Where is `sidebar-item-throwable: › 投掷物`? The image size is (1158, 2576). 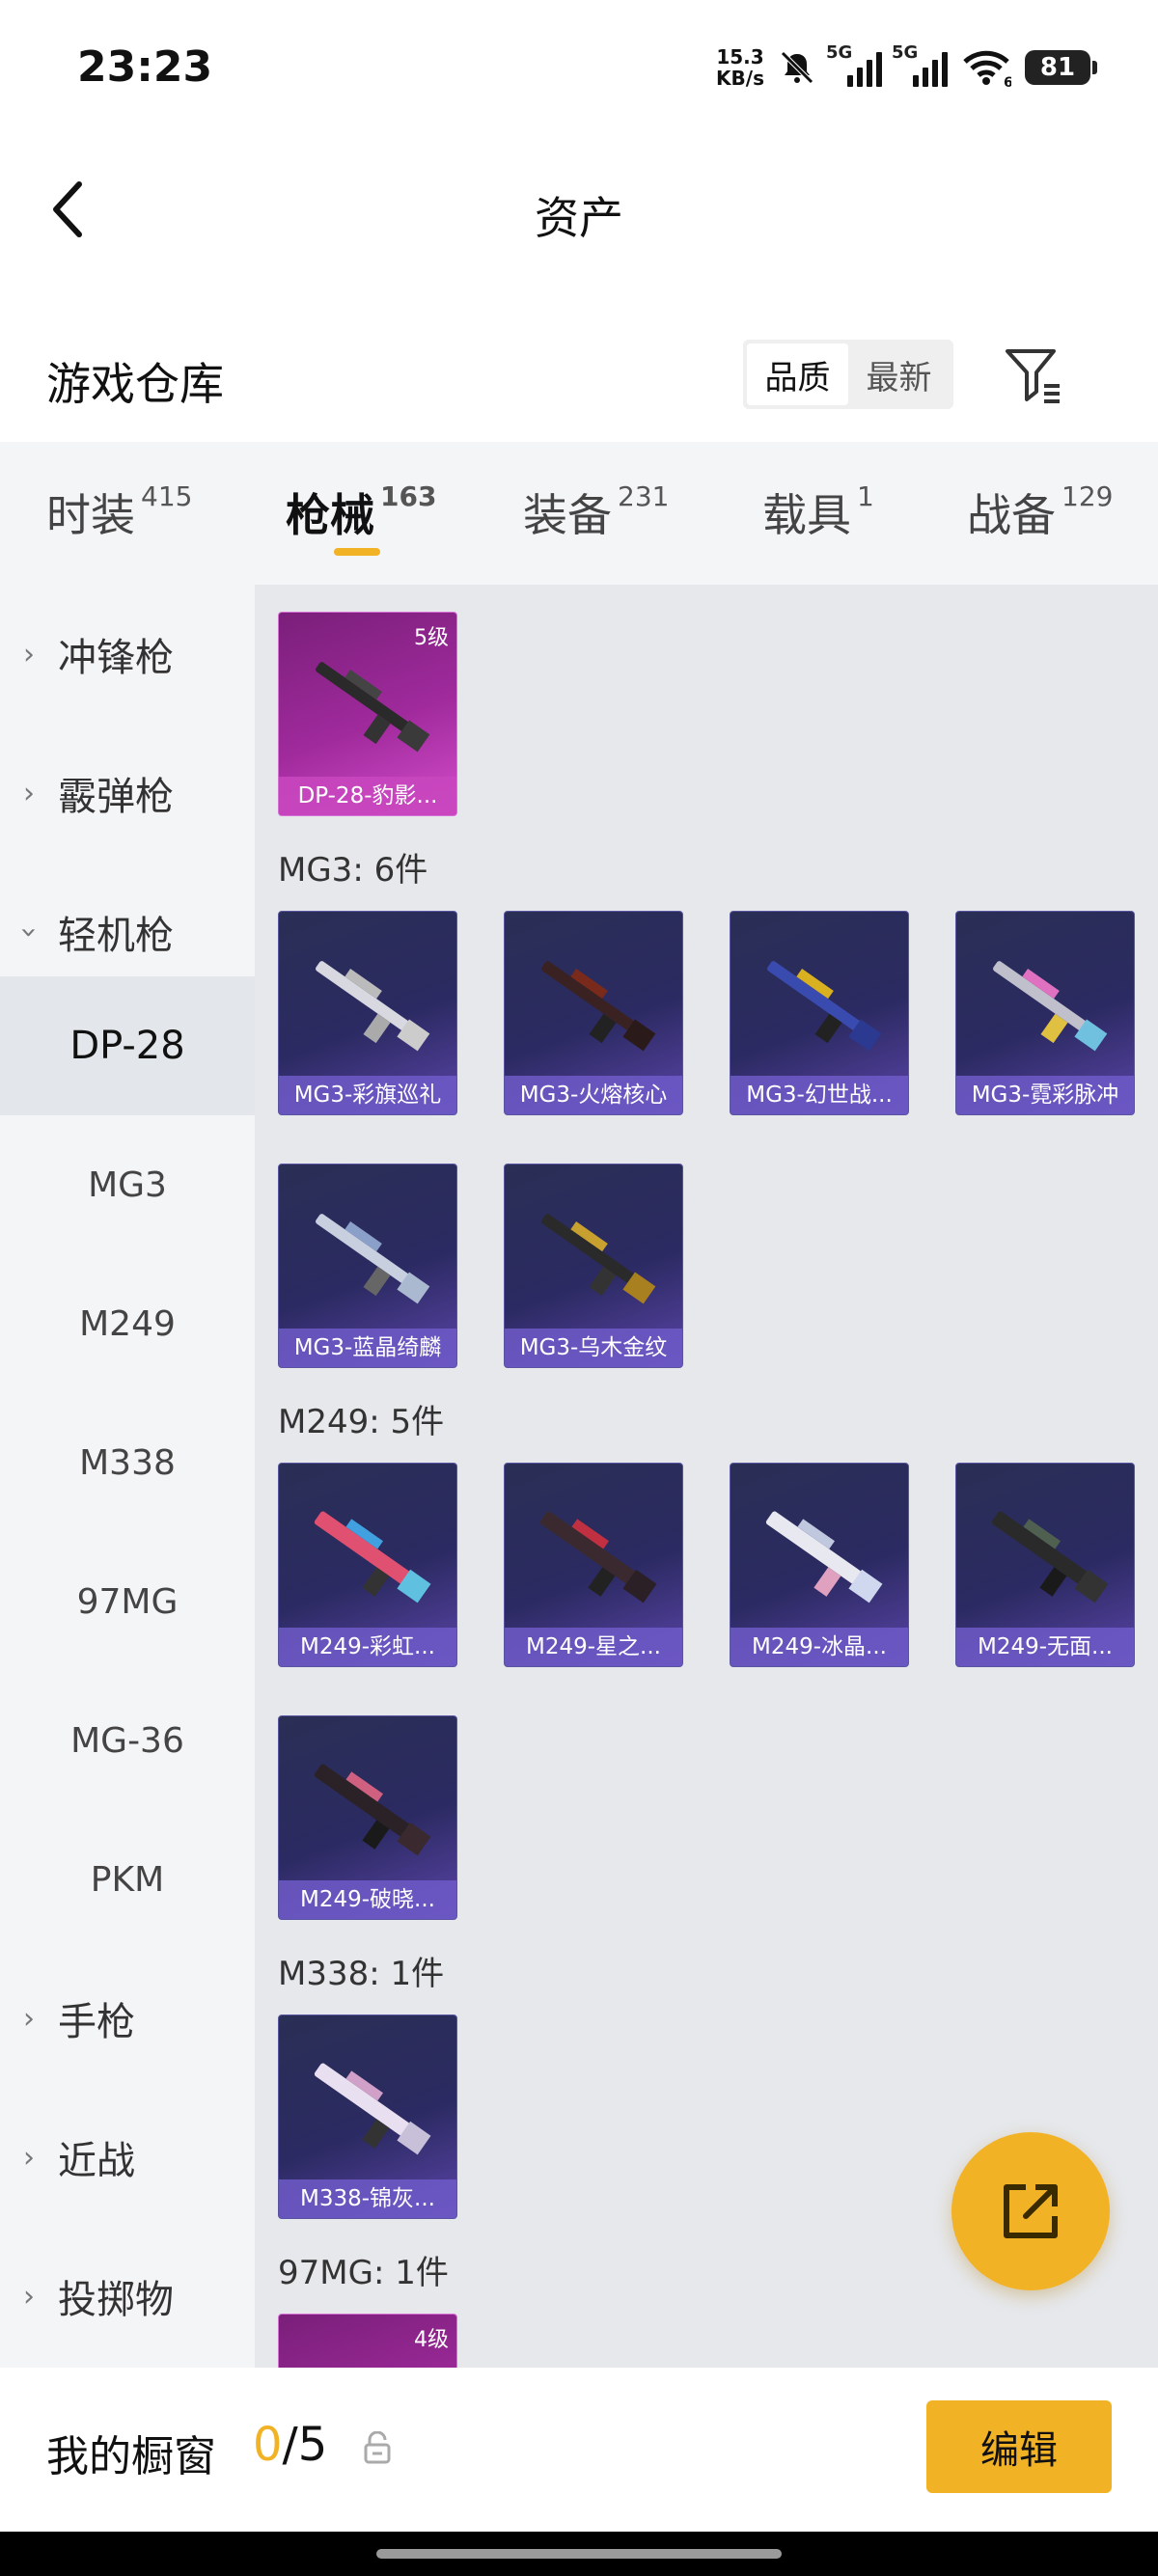 sidebar-item-throwable: › 投掷物 is located at coordinates (127, 2296).